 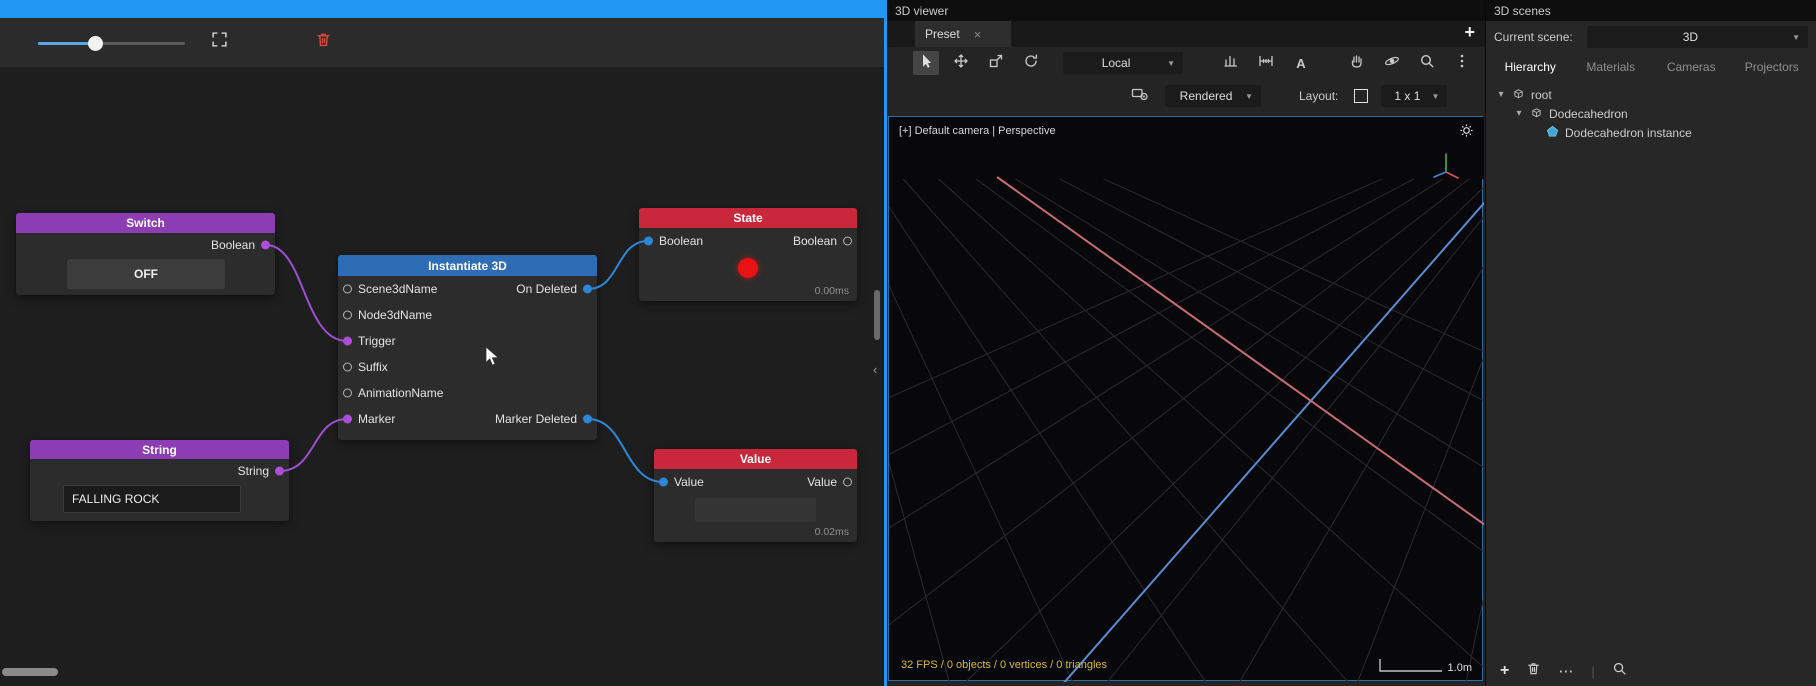 I want to click on pan-tool-button, so click(x=1357, y=63).